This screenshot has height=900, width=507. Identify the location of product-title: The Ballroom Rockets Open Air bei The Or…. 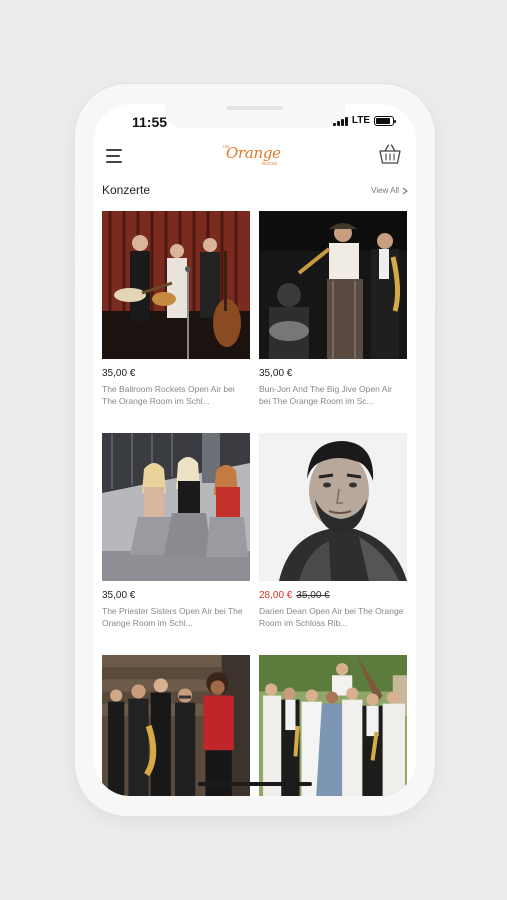
(175, 395).